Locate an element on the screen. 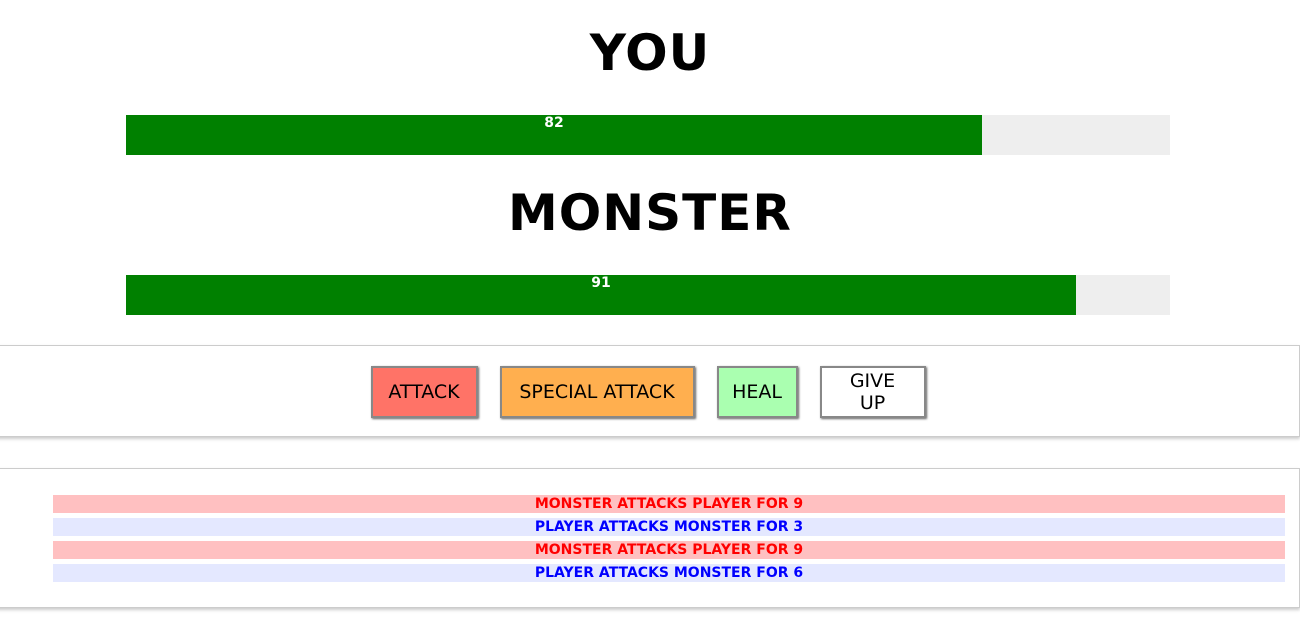  monster-title: MONSTER is located at coordinates (650, 213).